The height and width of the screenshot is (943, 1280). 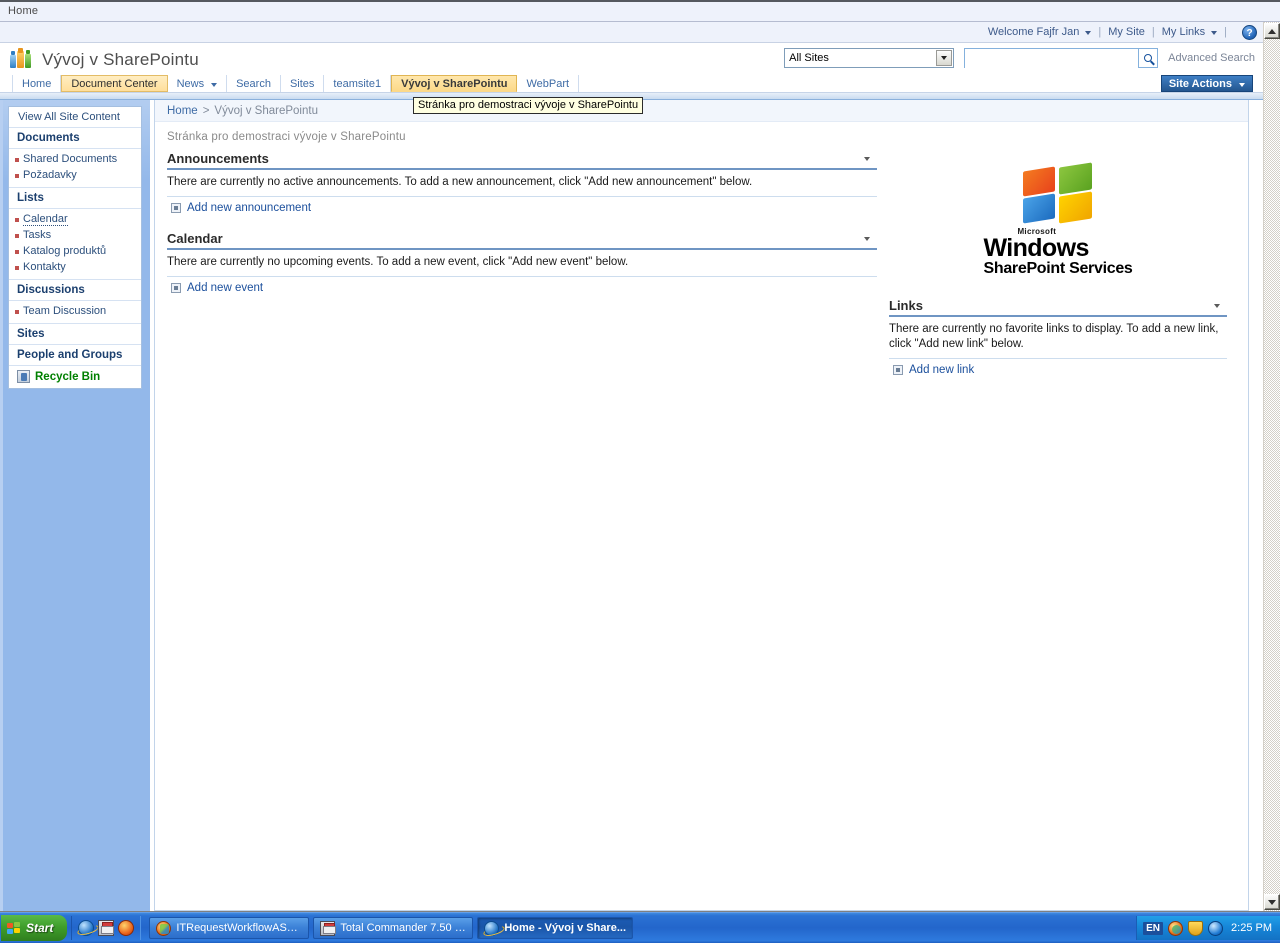 I want to click on site-actions-label: Site Actions, so click(x=1200, y=83).